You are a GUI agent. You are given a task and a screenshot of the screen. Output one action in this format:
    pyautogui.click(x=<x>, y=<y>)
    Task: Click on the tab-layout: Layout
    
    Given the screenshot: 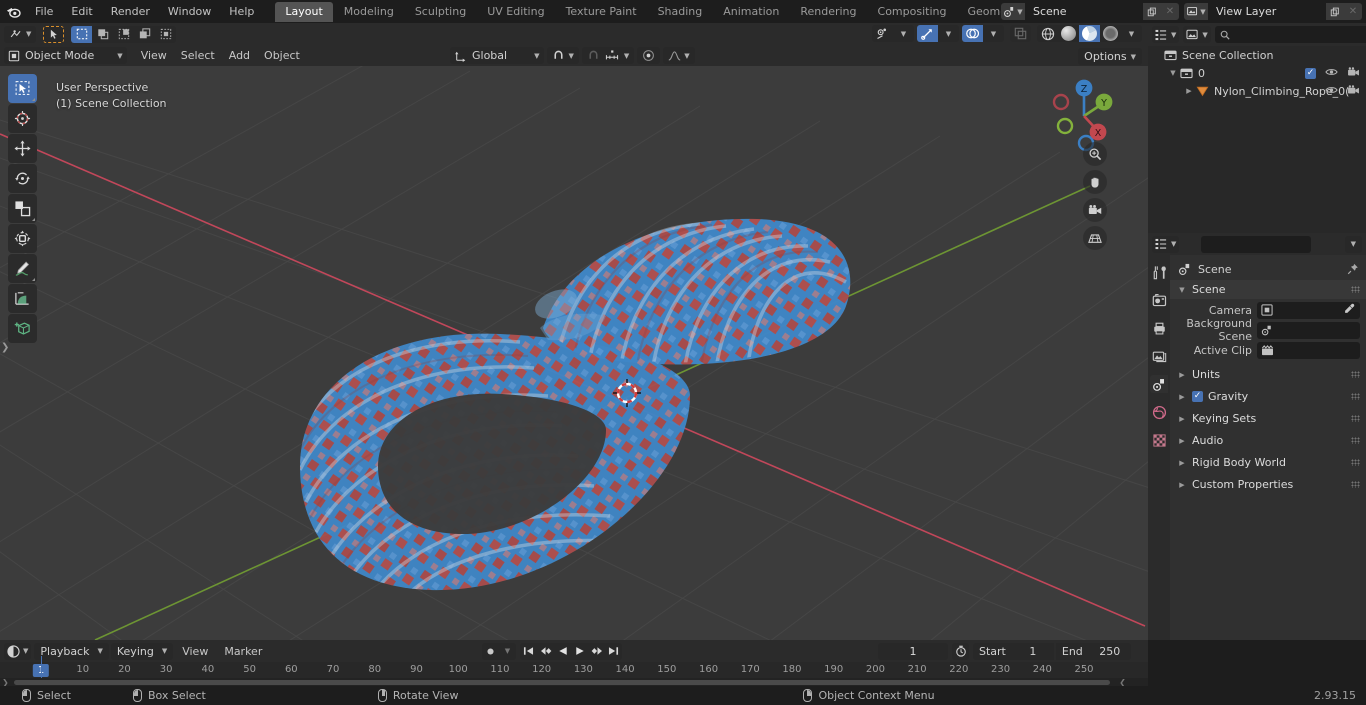 What is the action you would take?
    pyautogui.click(x=304, y=11)
    